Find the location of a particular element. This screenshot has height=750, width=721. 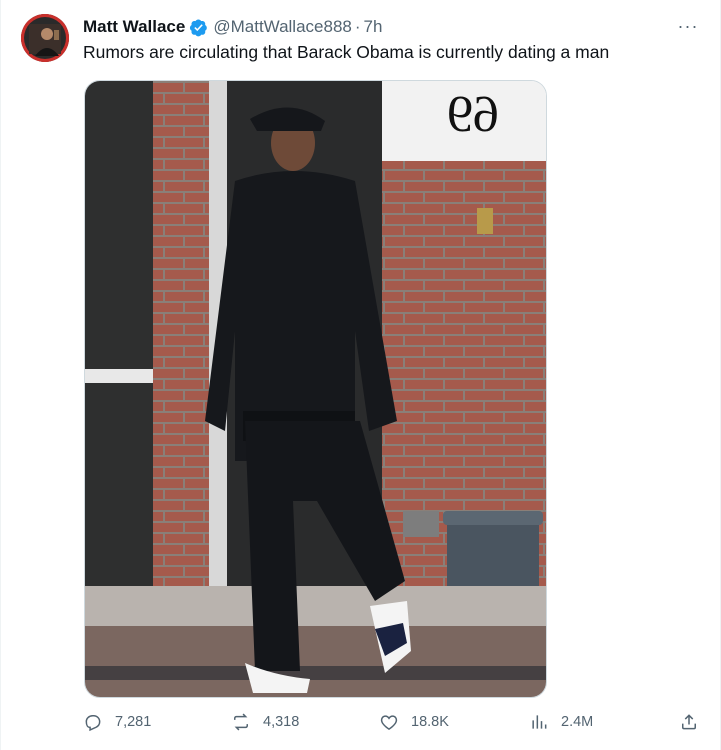

tweet-timestamp: 7h is located at coordinates (373, 27).